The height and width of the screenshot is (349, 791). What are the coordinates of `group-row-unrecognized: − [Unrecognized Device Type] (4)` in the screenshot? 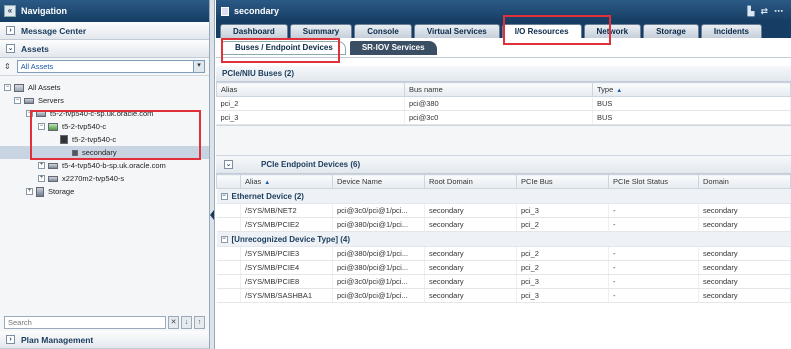 It's located at (503, 239).